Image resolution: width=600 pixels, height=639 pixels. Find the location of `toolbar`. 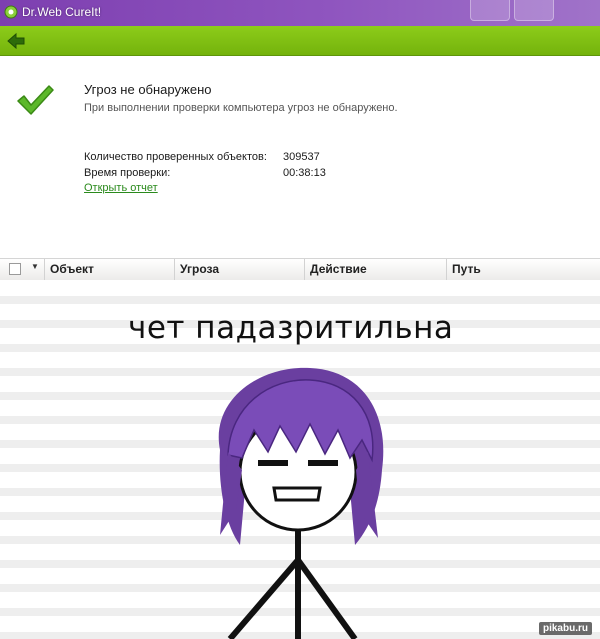

toolbar is located at coordinates (300, 41).